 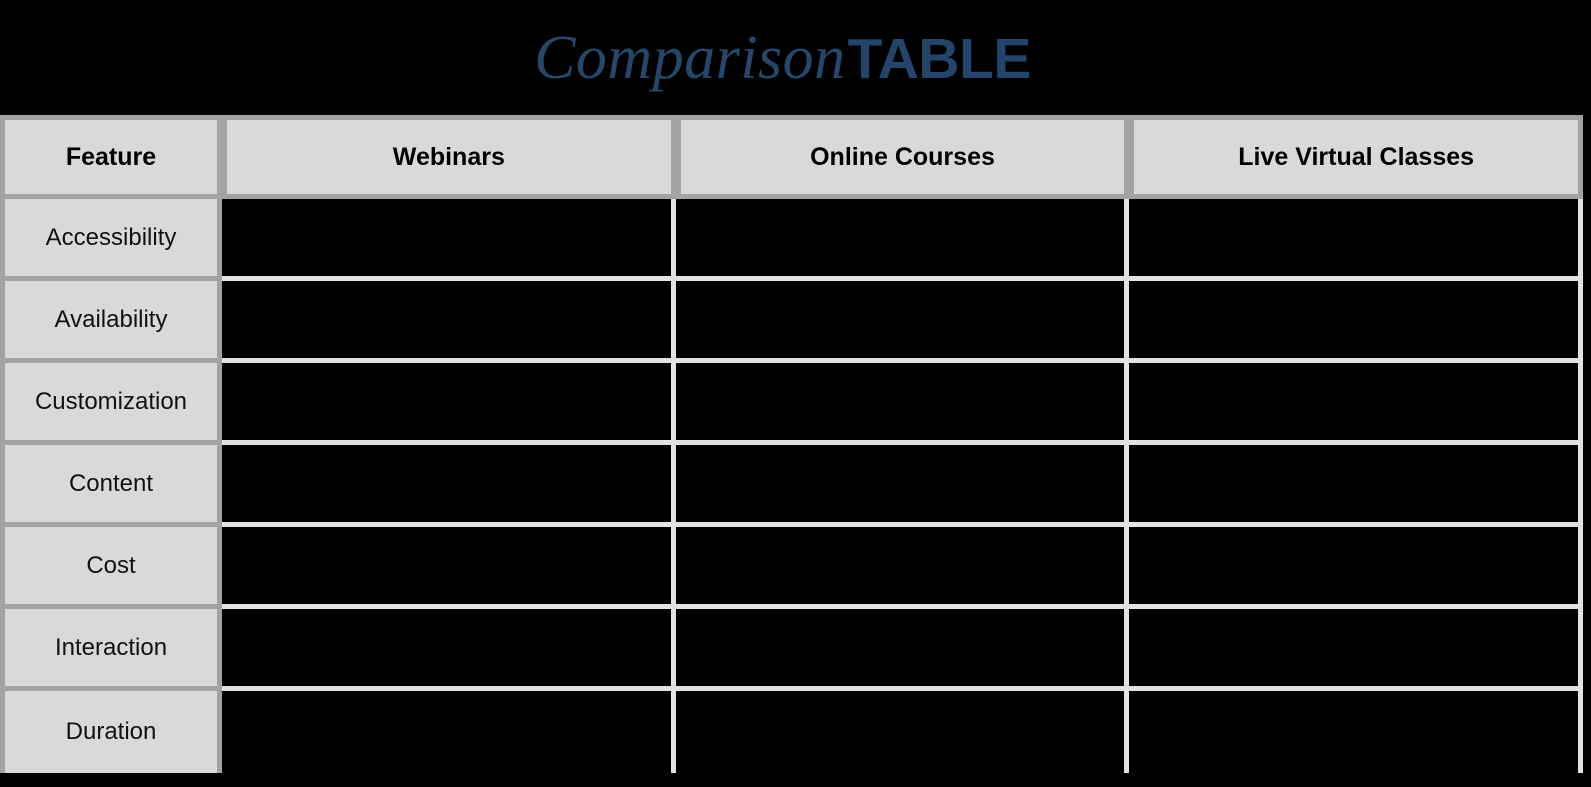 I want to click on column-header-feature: Feature, so click(x=111, y=157).